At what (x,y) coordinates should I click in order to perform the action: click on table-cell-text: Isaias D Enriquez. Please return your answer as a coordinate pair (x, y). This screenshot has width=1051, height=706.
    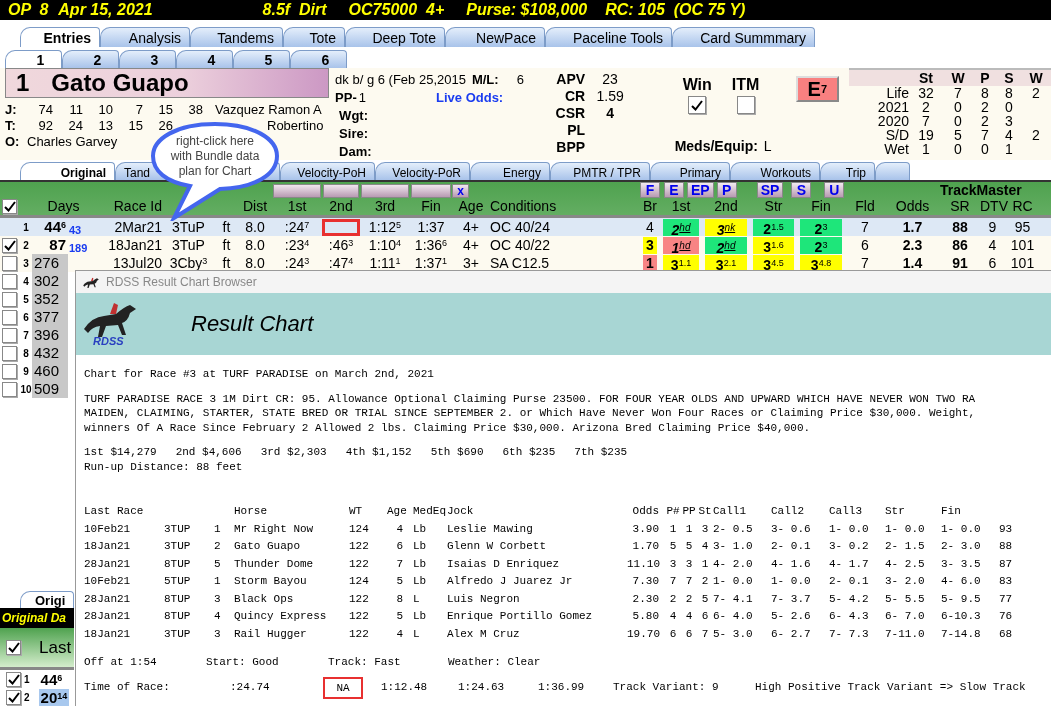
    Looking at the image, I should click on (504, 563).